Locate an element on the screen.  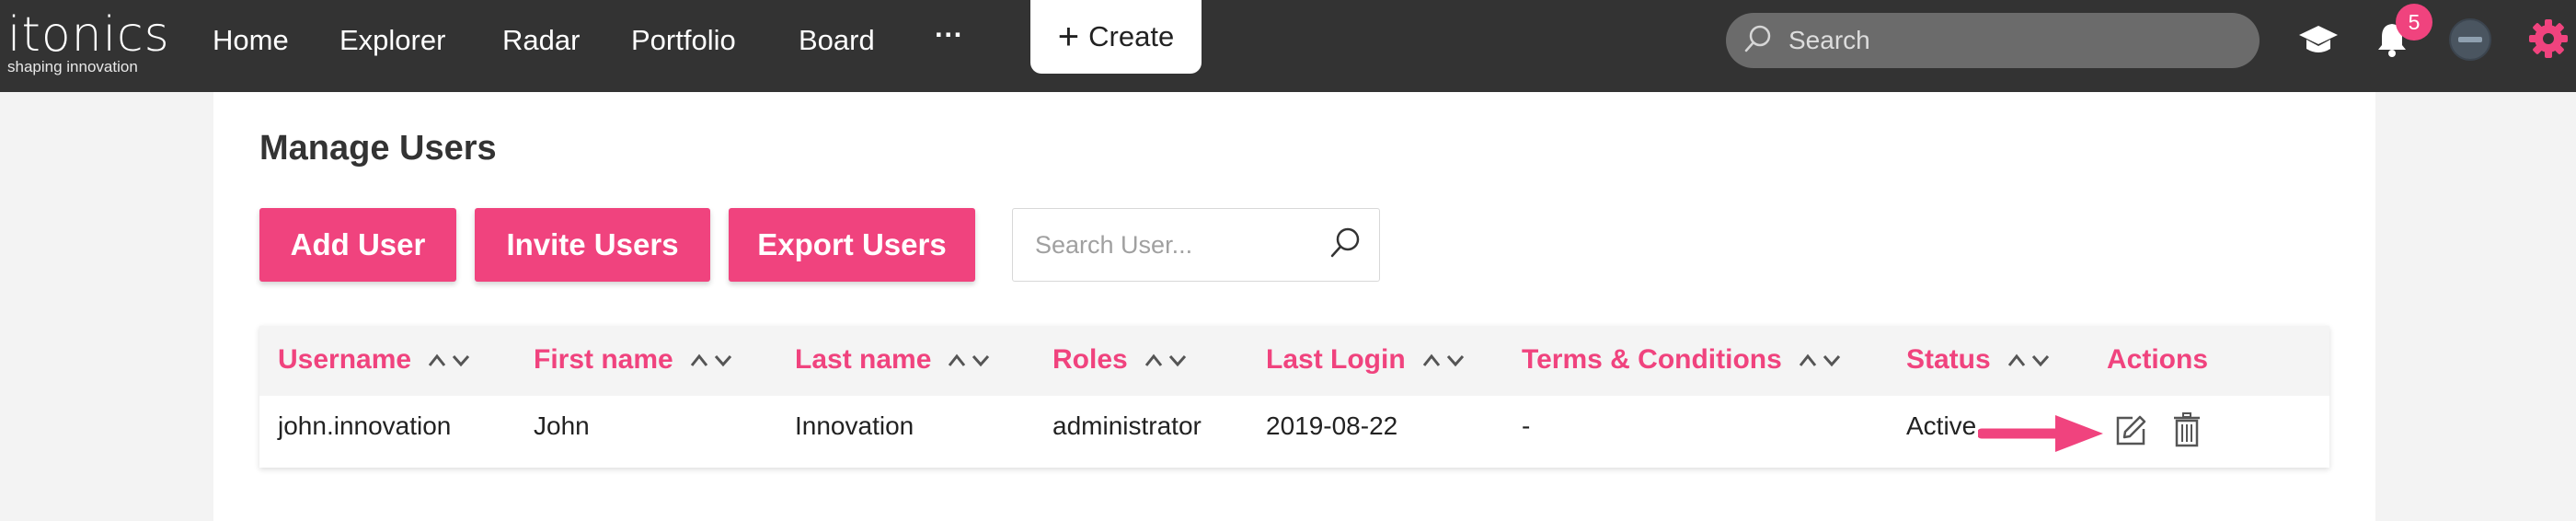
column-header-last-login: Last Login is located at coordinates (1366, 360).